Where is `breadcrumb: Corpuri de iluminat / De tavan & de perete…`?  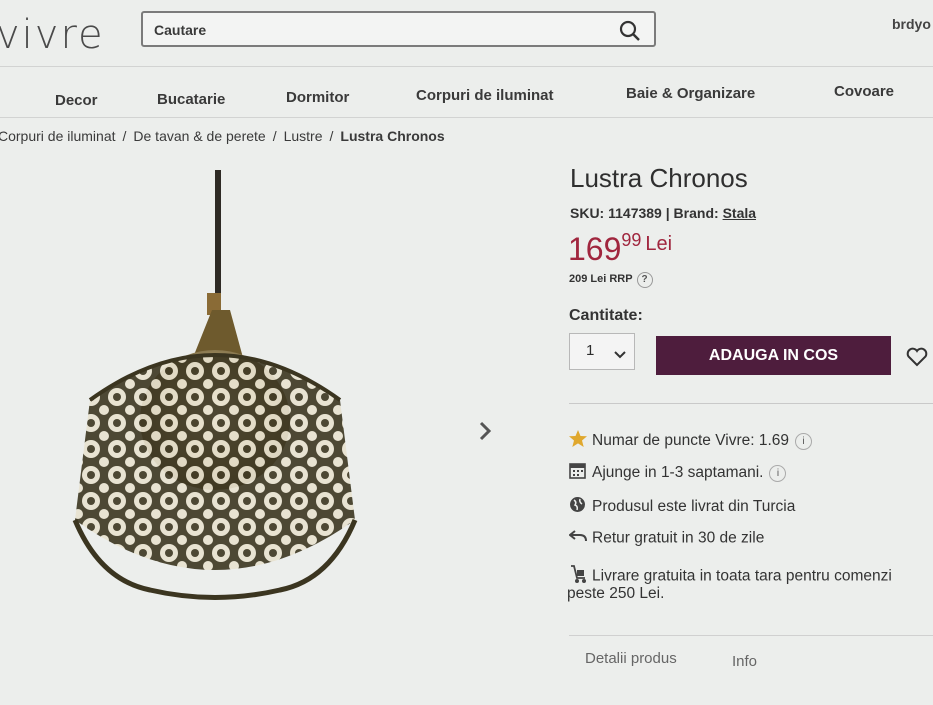 breadcrumb: Corpuri de iluminat / De tavan & de perete… is located at coordinates (222, 136).